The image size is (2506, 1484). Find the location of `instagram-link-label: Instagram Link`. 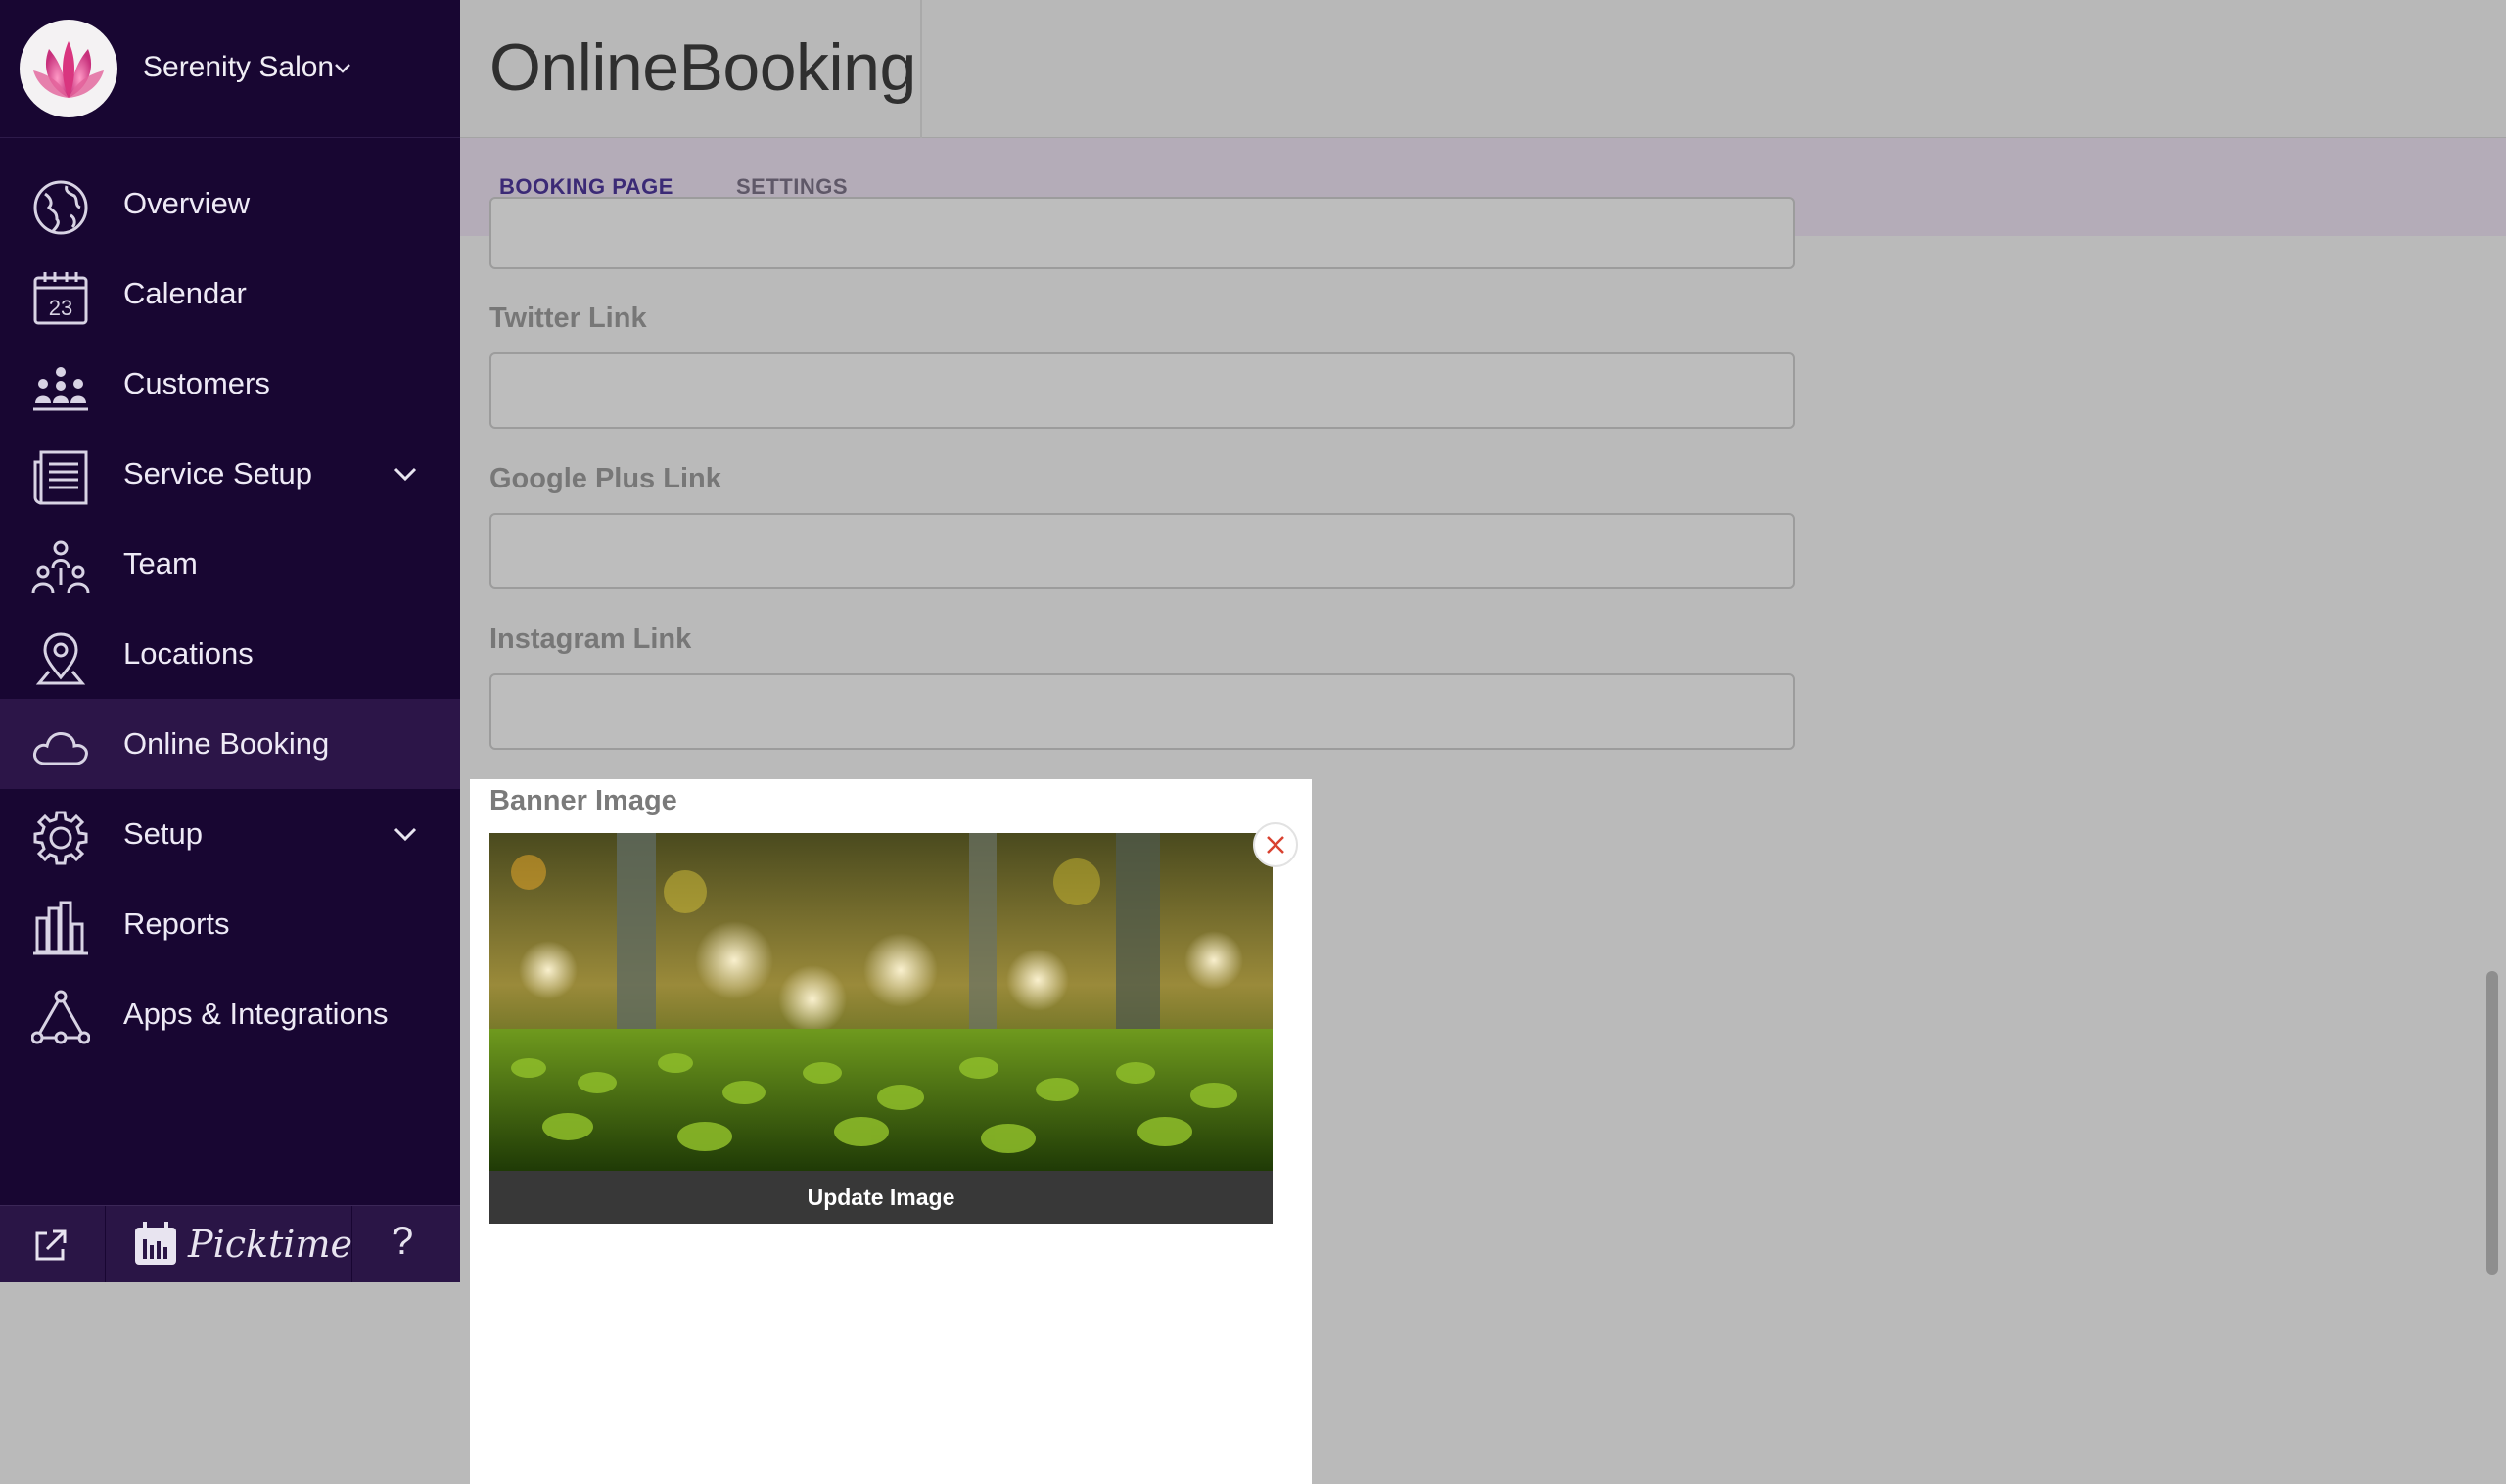

instagram-link-label: Instagram Link is located at coordinates (590, 639).